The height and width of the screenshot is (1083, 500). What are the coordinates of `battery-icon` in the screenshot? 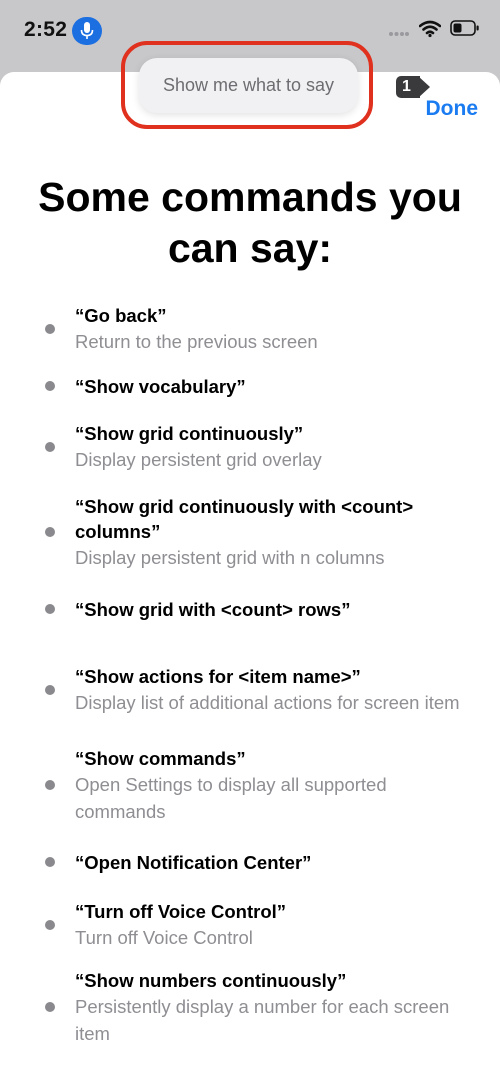 It's located at (465, 30).